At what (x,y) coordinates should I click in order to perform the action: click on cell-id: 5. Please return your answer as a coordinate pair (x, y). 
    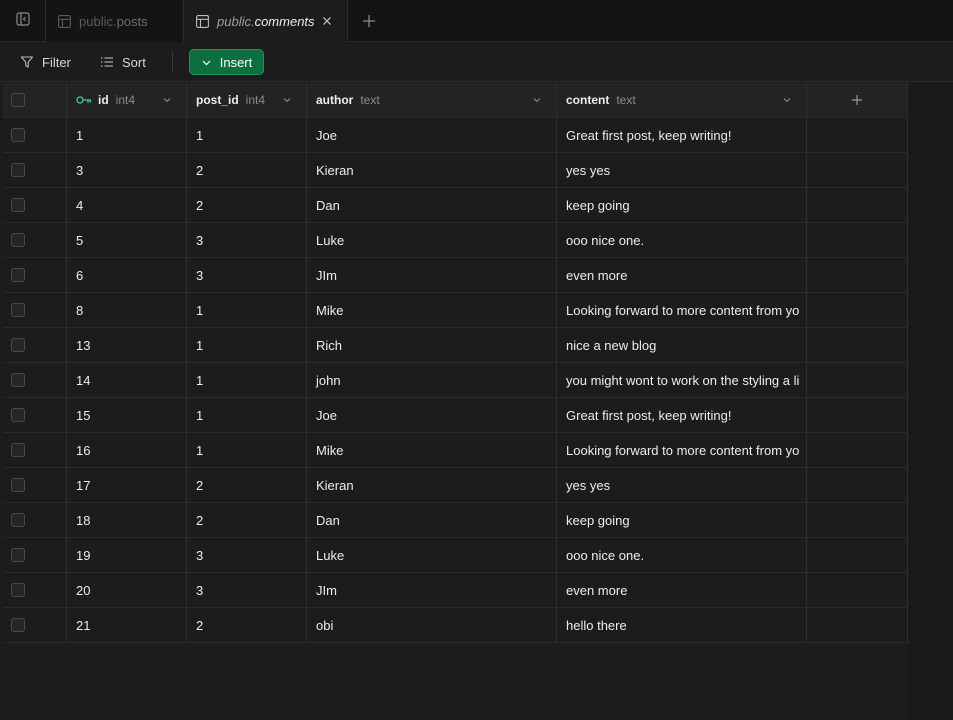
    Looking at the image, I should click on (127, 240).